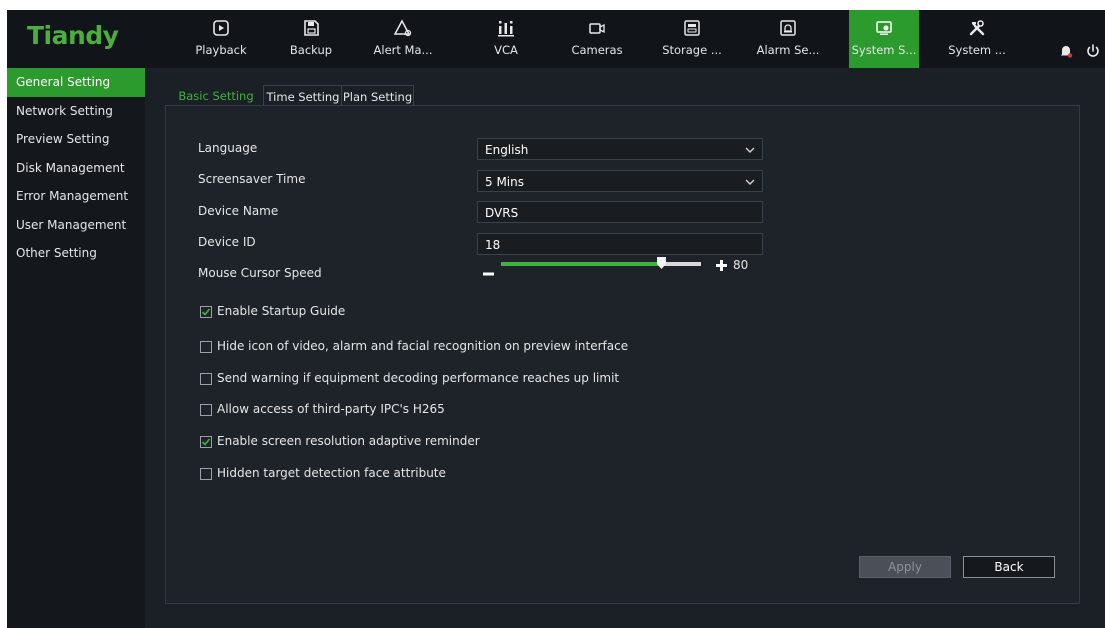 The height and width of the screenshot is (628, 1105). What do you see at coordinates (221, 29) in the screenshot?
I see `playback-icon` at bounding box center [221, 29].